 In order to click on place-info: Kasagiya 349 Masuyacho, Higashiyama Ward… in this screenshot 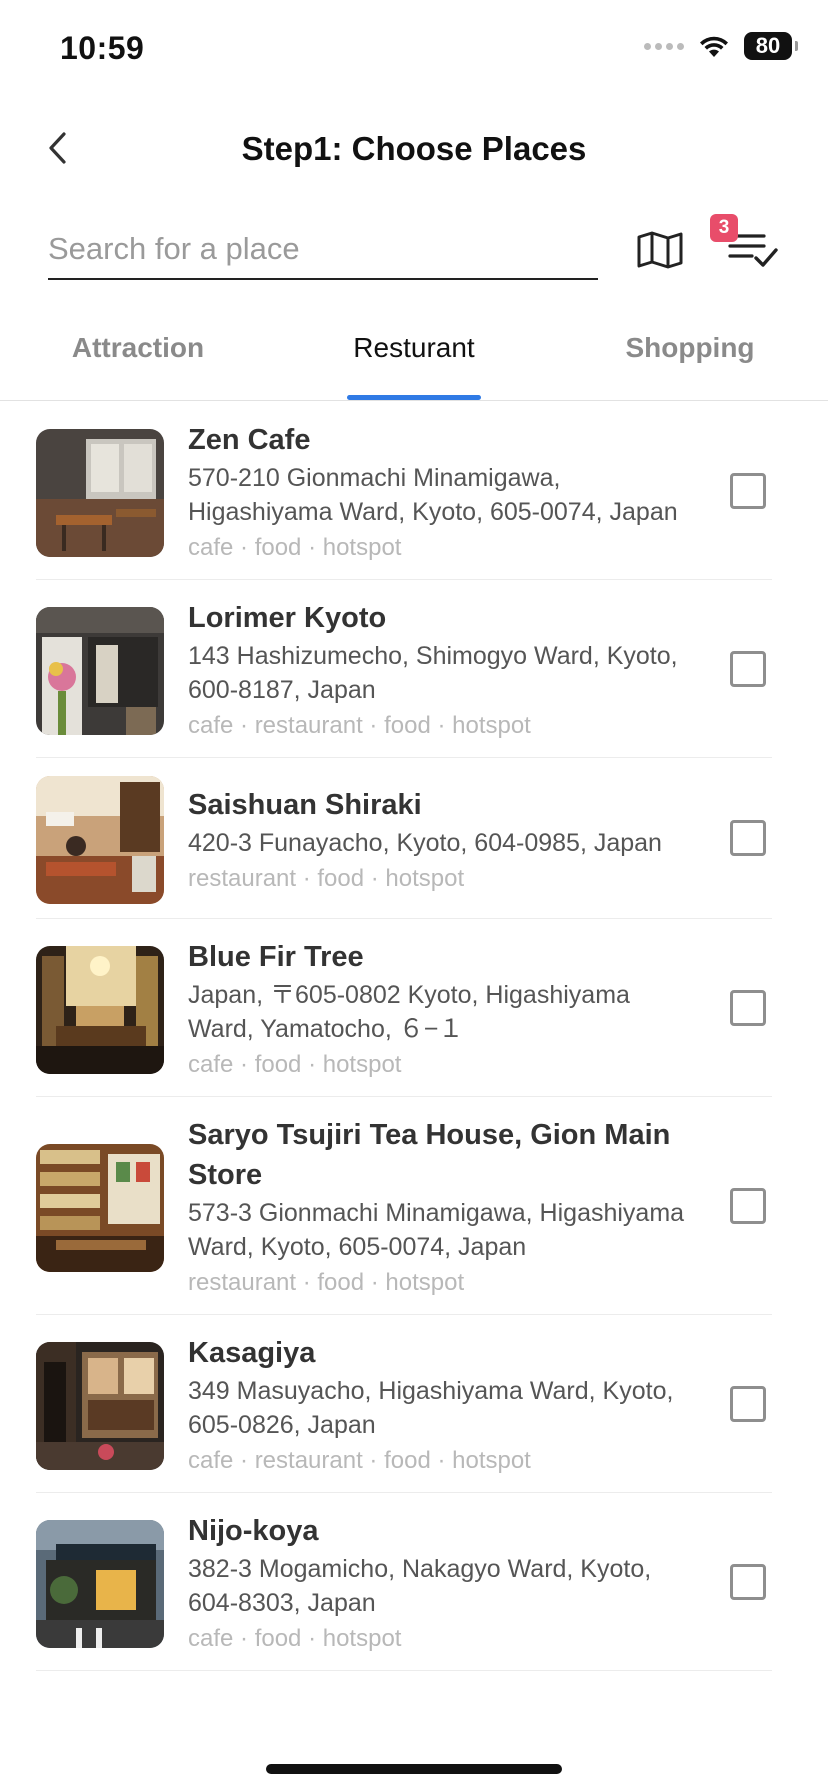, I will do `click(443, 1405)`.